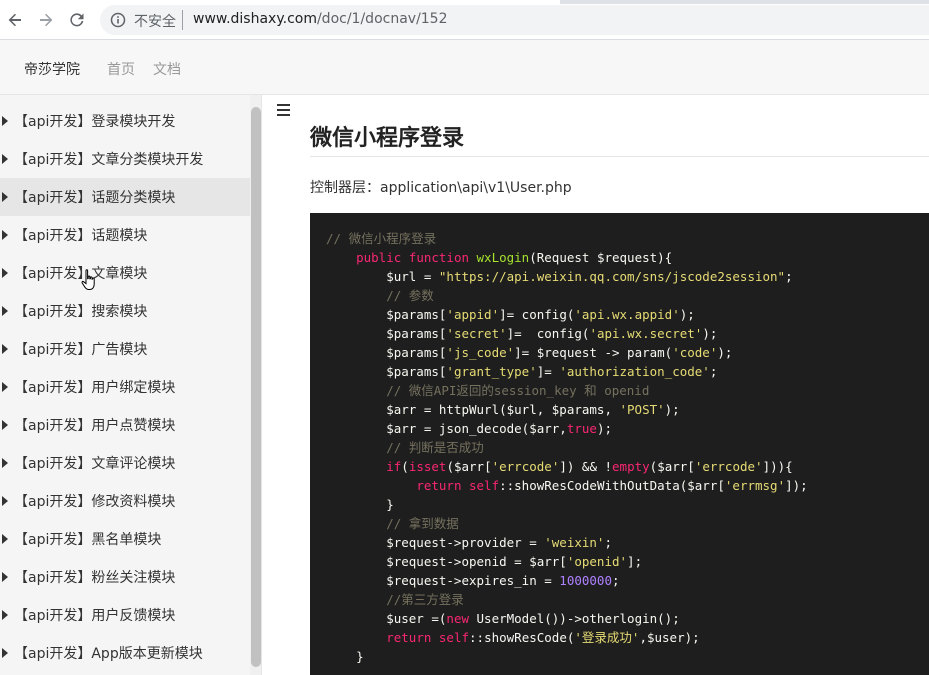 The height and width of the screenshot is (675, 929). I want to click on sidebar-scrollbar-thumb, so click(256, 387).